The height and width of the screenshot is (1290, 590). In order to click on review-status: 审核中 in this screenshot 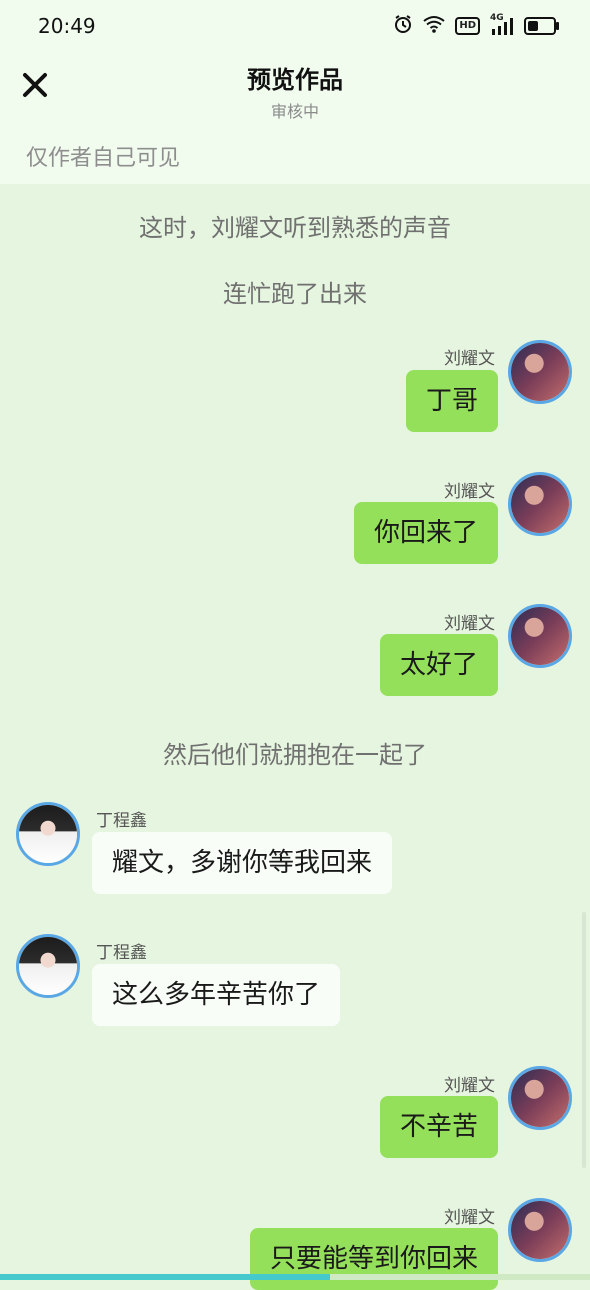, I will do `click(294, 111)`.